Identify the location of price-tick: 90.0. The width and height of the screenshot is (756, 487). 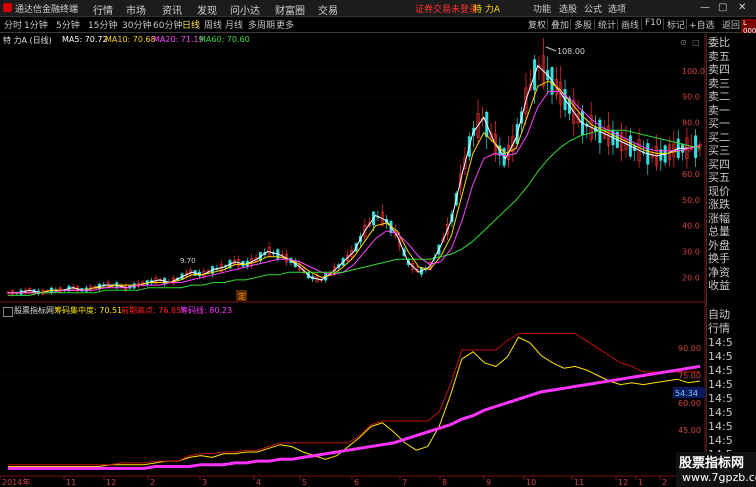
(691, 97).